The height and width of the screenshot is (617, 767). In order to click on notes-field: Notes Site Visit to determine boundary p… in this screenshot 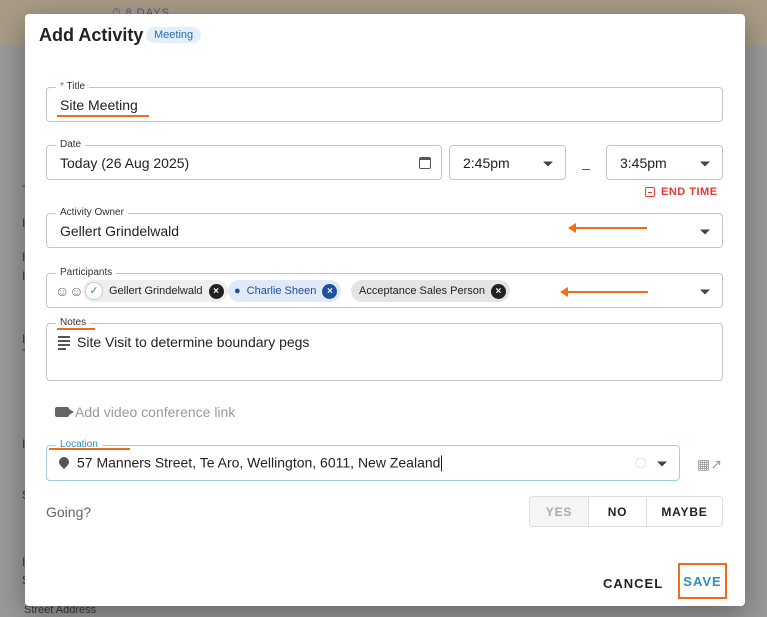, I will do `click(384, 349)`.